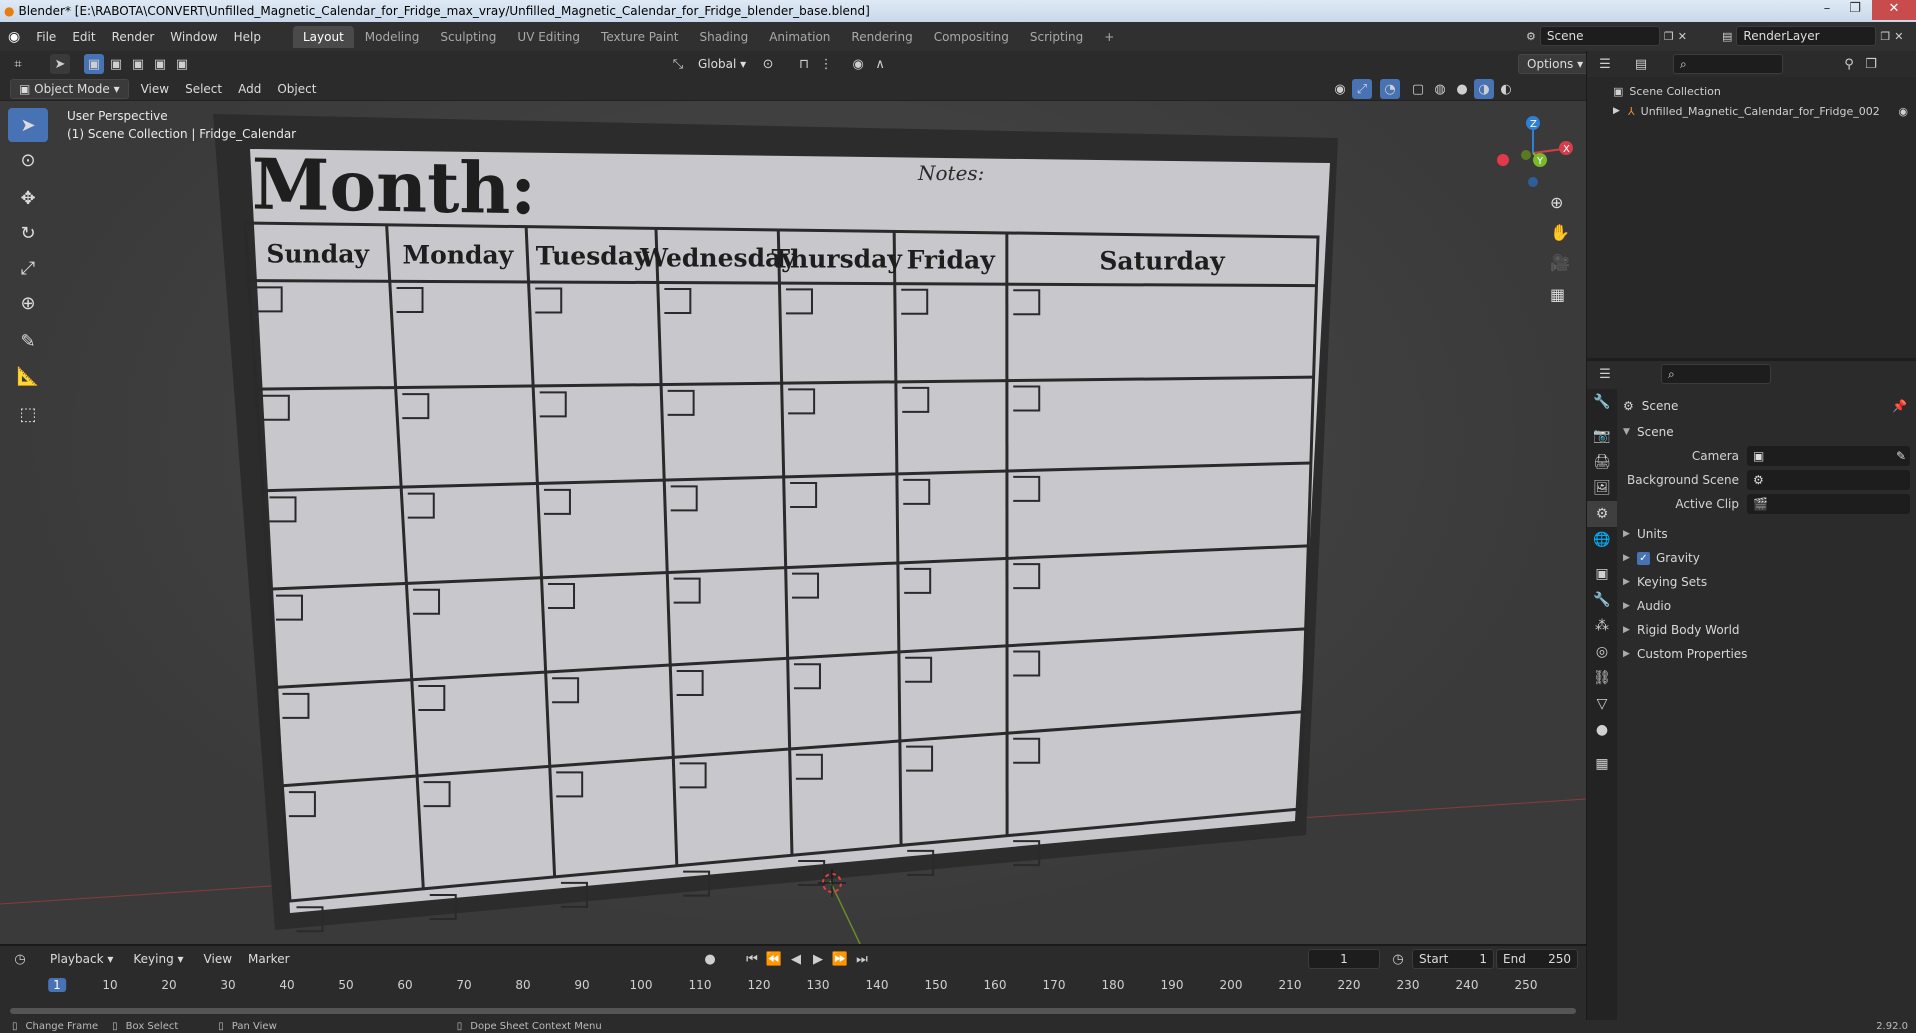  I want to click on add-workspace-button: +, so click(1109, 37).